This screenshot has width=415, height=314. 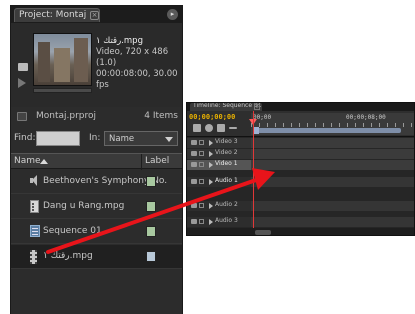 I want to click on clip-duration-info: 00:00:08:00, 30.00 fps, so click(x=137, y=79).